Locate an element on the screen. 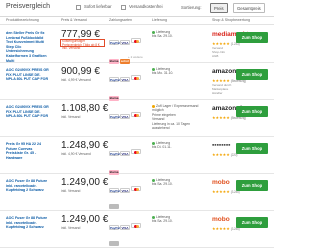 Image resolution: width=320 pixels, height=250 pixels. page-title: Preisvergleich is located at coordinates (28, 6).